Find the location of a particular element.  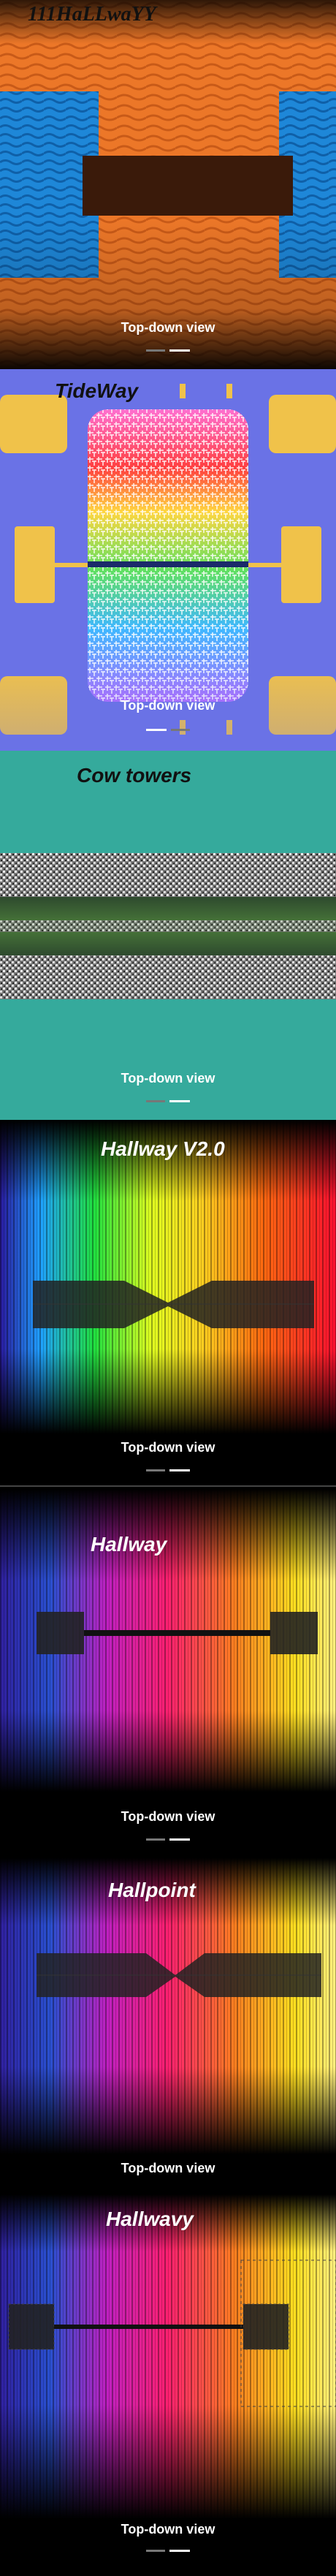

map-card-hallpoint: Hallpoint Top-down view is located at coordinates (168, 2026).